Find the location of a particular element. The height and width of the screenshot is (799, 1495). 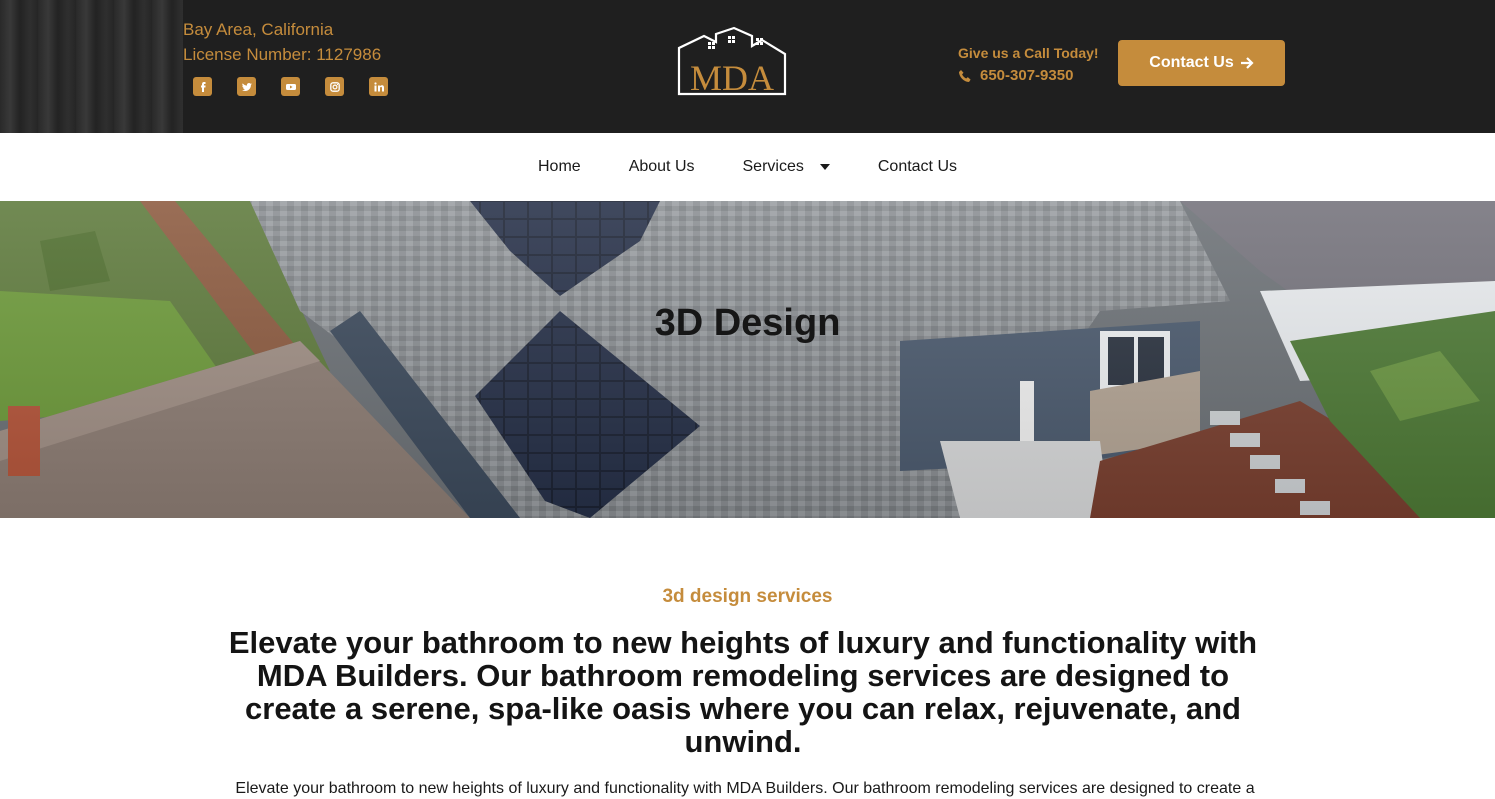

phone-icon is located at coordinates (965, 76).